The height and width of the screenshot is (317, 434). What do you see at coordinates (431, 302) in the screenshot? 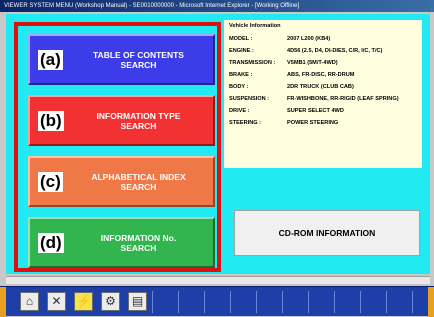
I see `toolbar-right-edge` at bounding box center [431, 302].